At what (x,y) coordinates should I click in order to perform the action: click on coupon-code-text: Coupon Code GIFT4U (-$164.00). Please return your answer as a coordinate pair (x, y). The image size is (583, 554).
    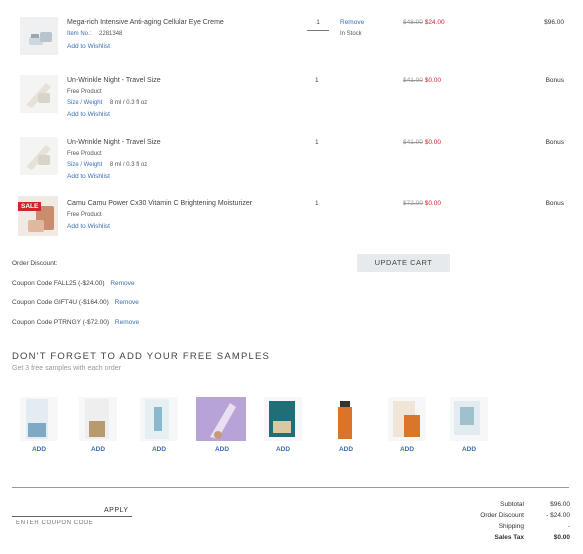
    Looking at the image, I should click on (60, 302).